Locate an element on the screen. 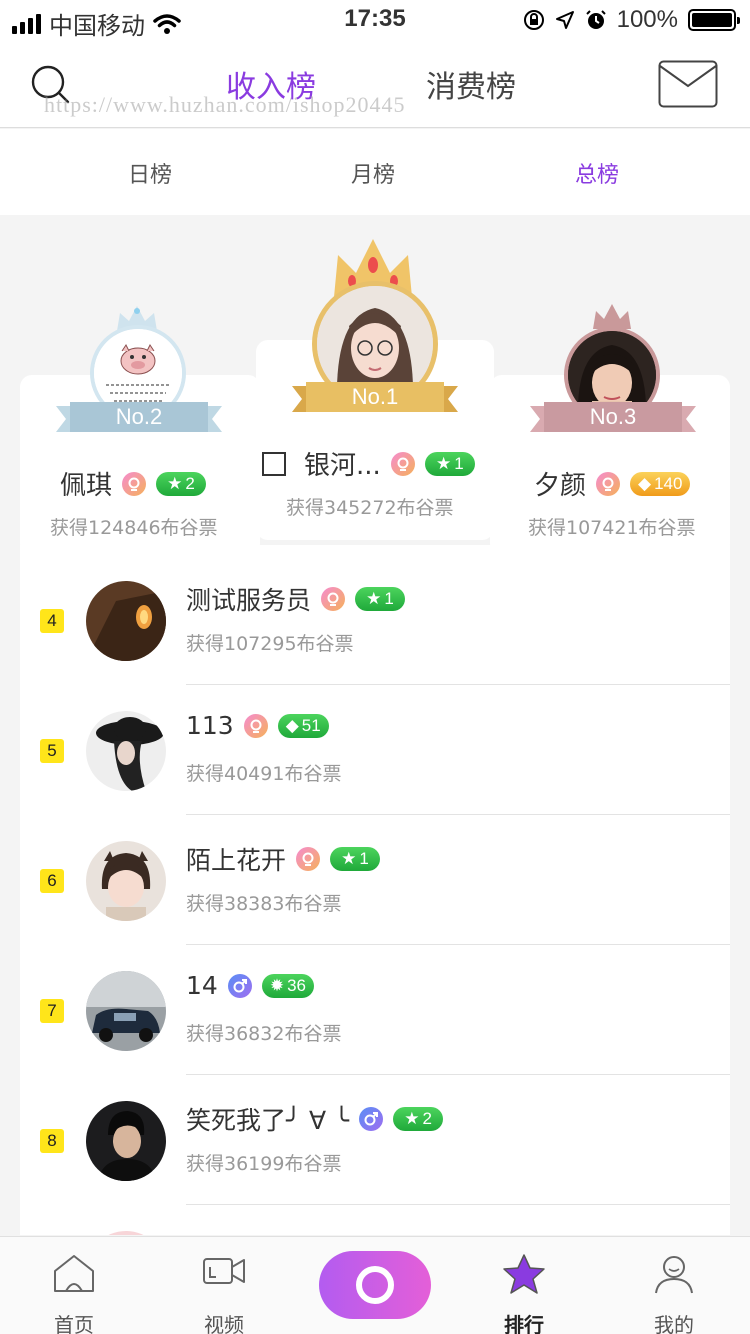 The height and width of the screenshot is (1334, 750). list-item: 8 笑死我了╯ ∀ ╰ ★ 2 获得36199布谷票 is located at coordinates (375, 1140).